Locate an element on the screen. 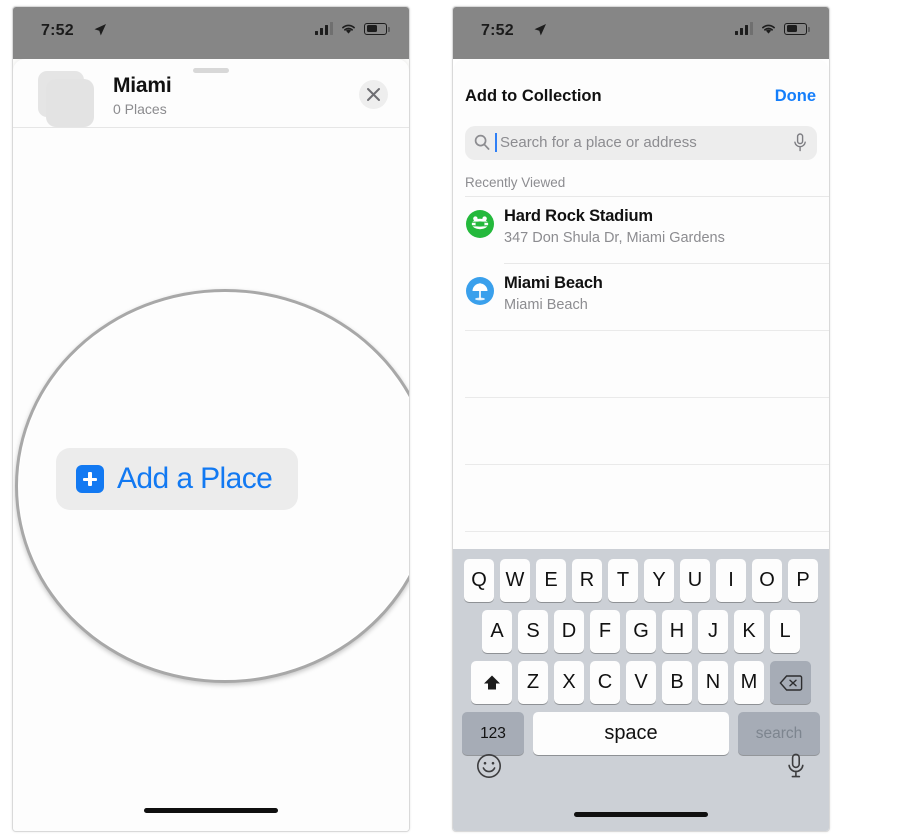 This screenshot has width=900, height=837. key-p: P is located at coordinates (803, 580).